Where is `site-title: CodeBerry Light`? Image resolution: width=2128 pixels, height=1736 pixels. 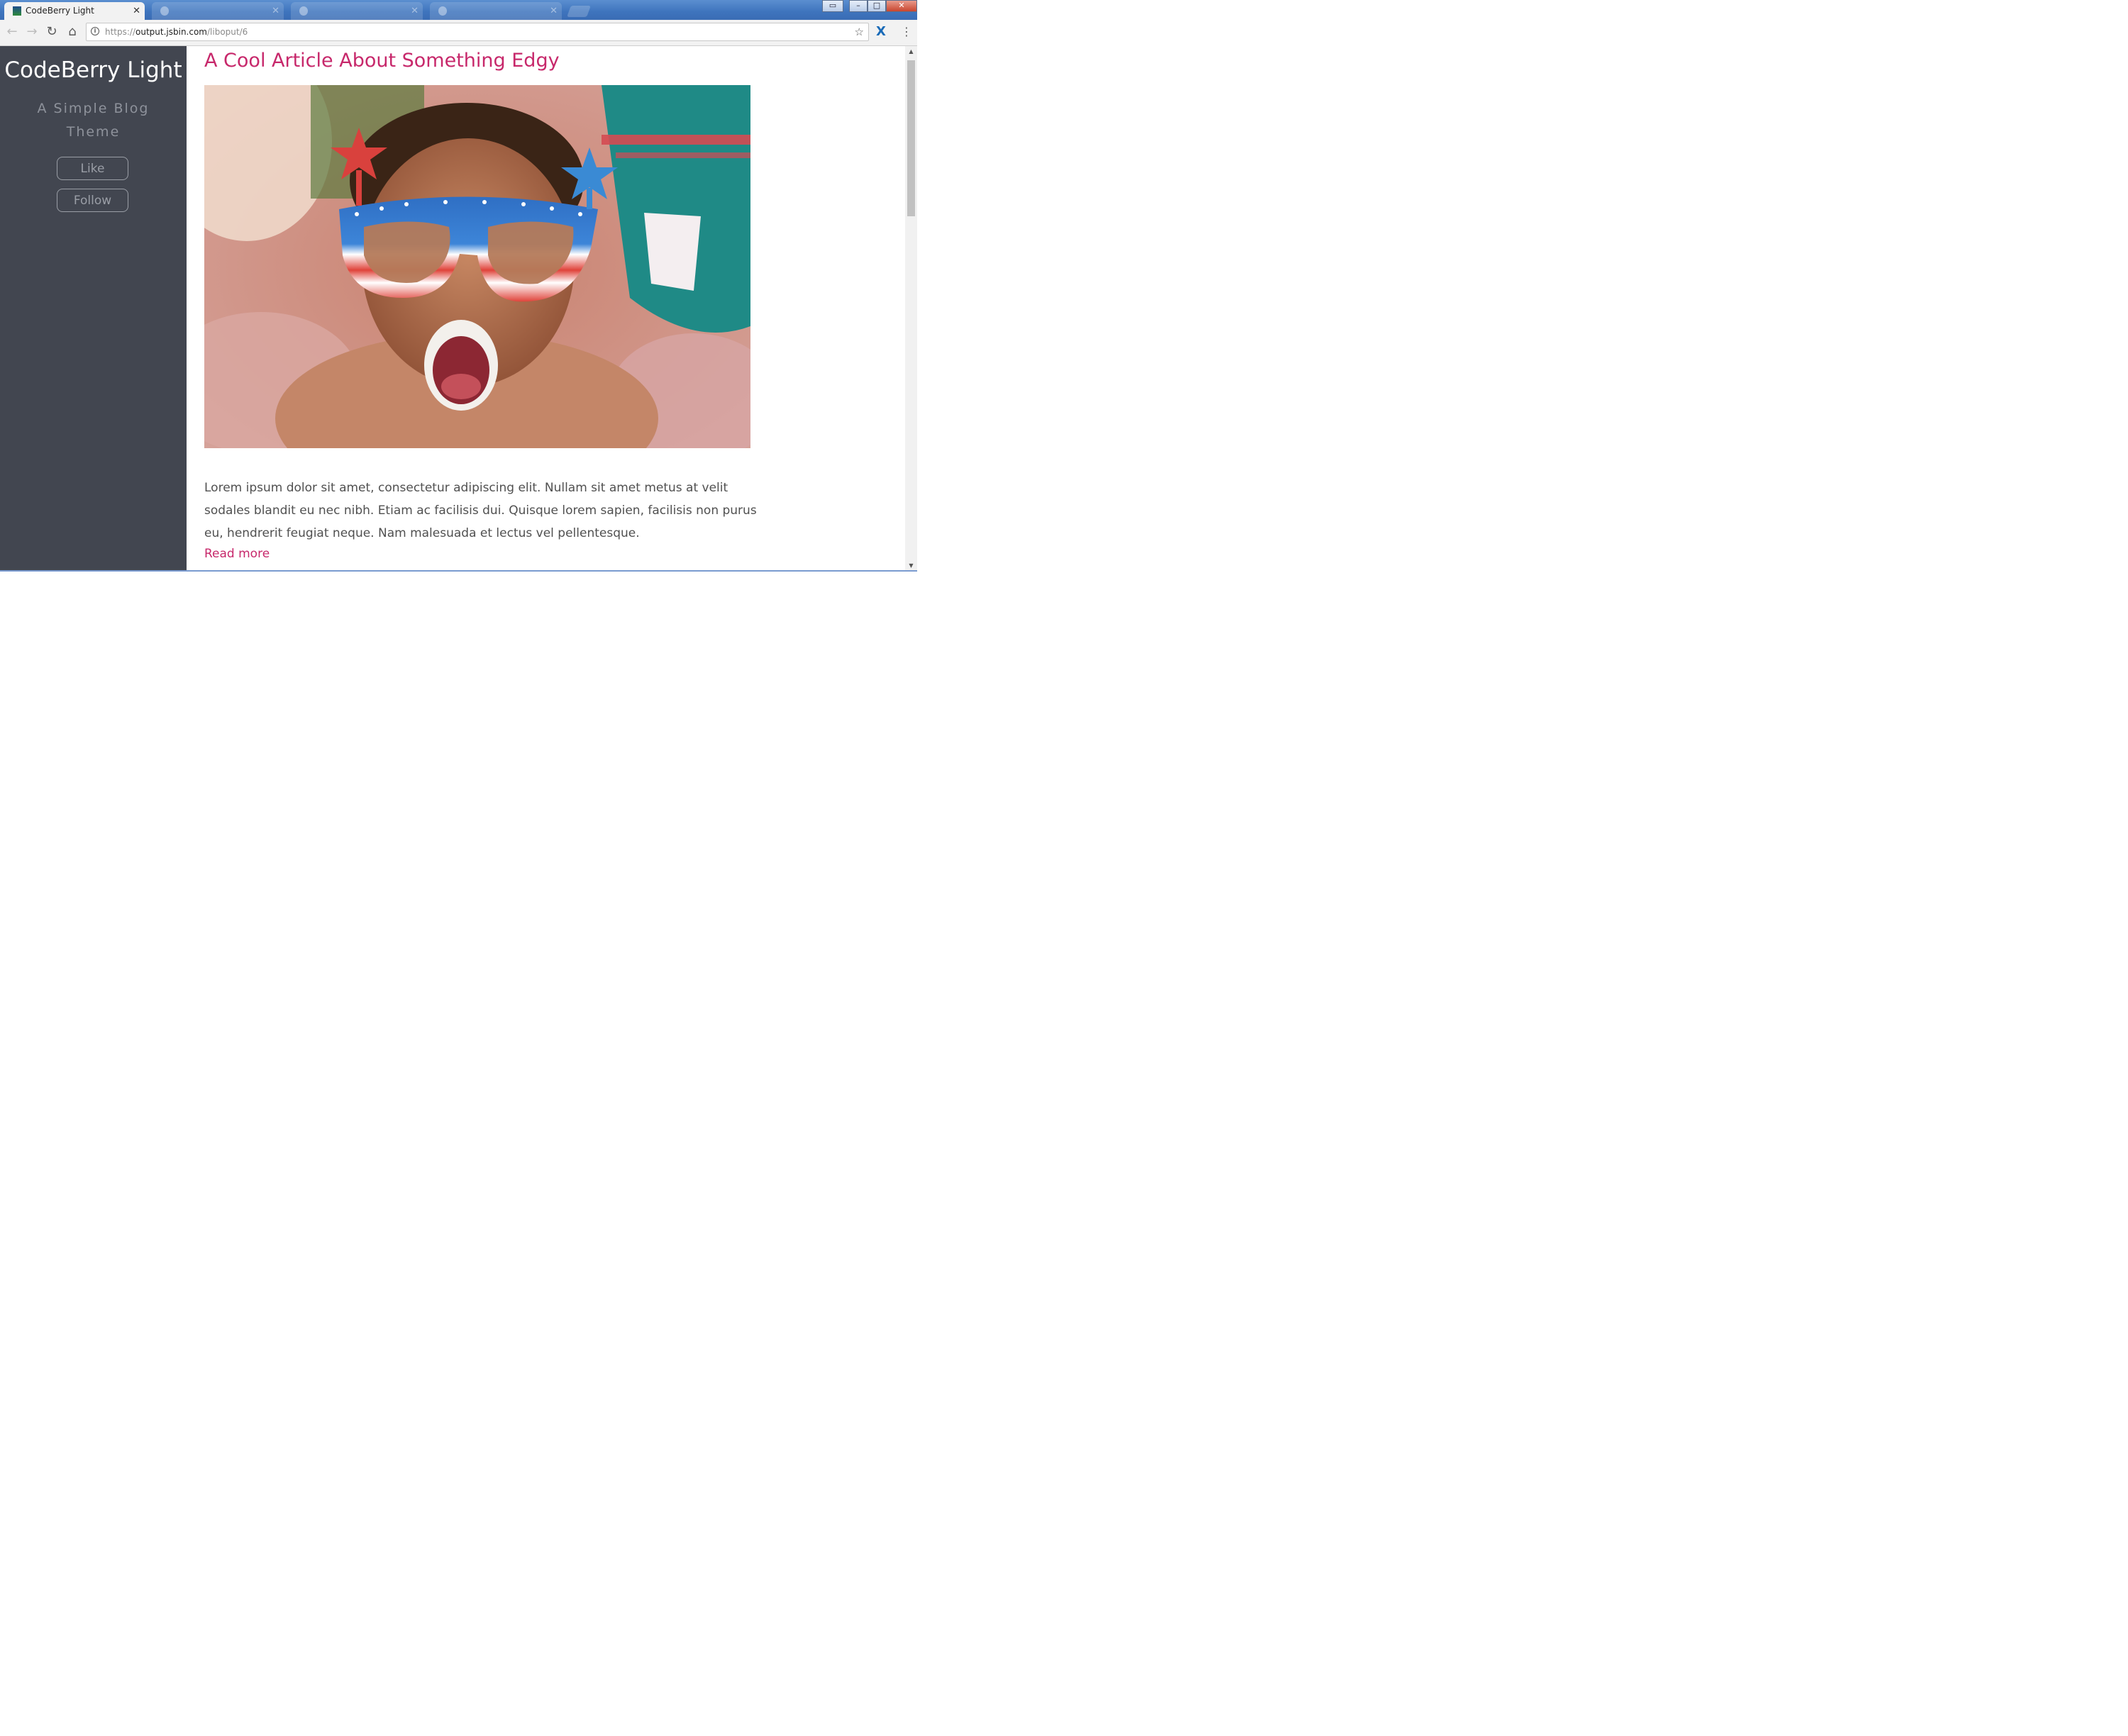
site-title: CodeBerry Light is located at coordinates (93, 70).